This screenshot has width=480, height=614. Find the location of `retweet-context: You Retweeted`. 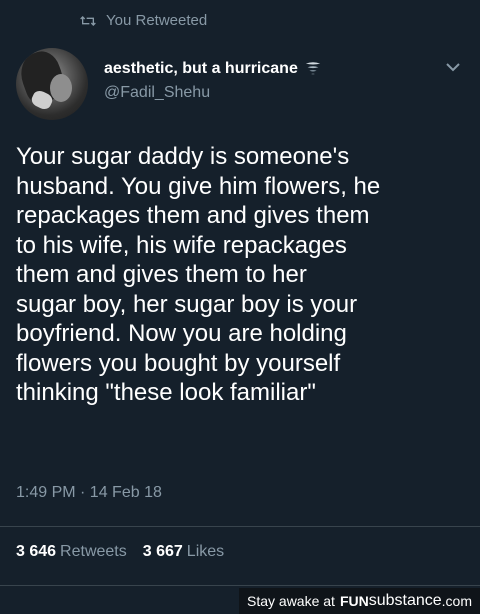

retweet-context: You Retweeted is located at coordinates (143, 20).